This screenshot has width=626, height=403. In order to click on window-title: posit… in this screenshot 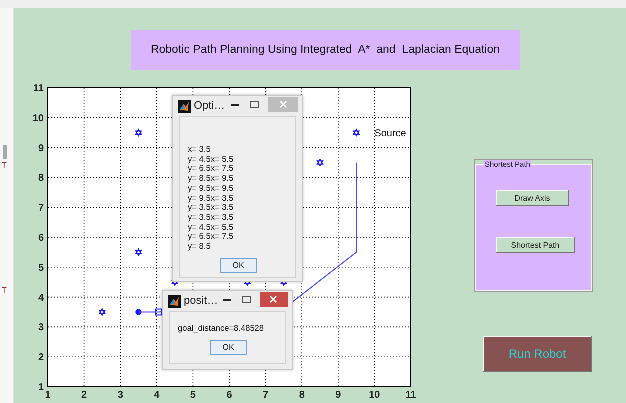, I will do `click(201, 301)`.